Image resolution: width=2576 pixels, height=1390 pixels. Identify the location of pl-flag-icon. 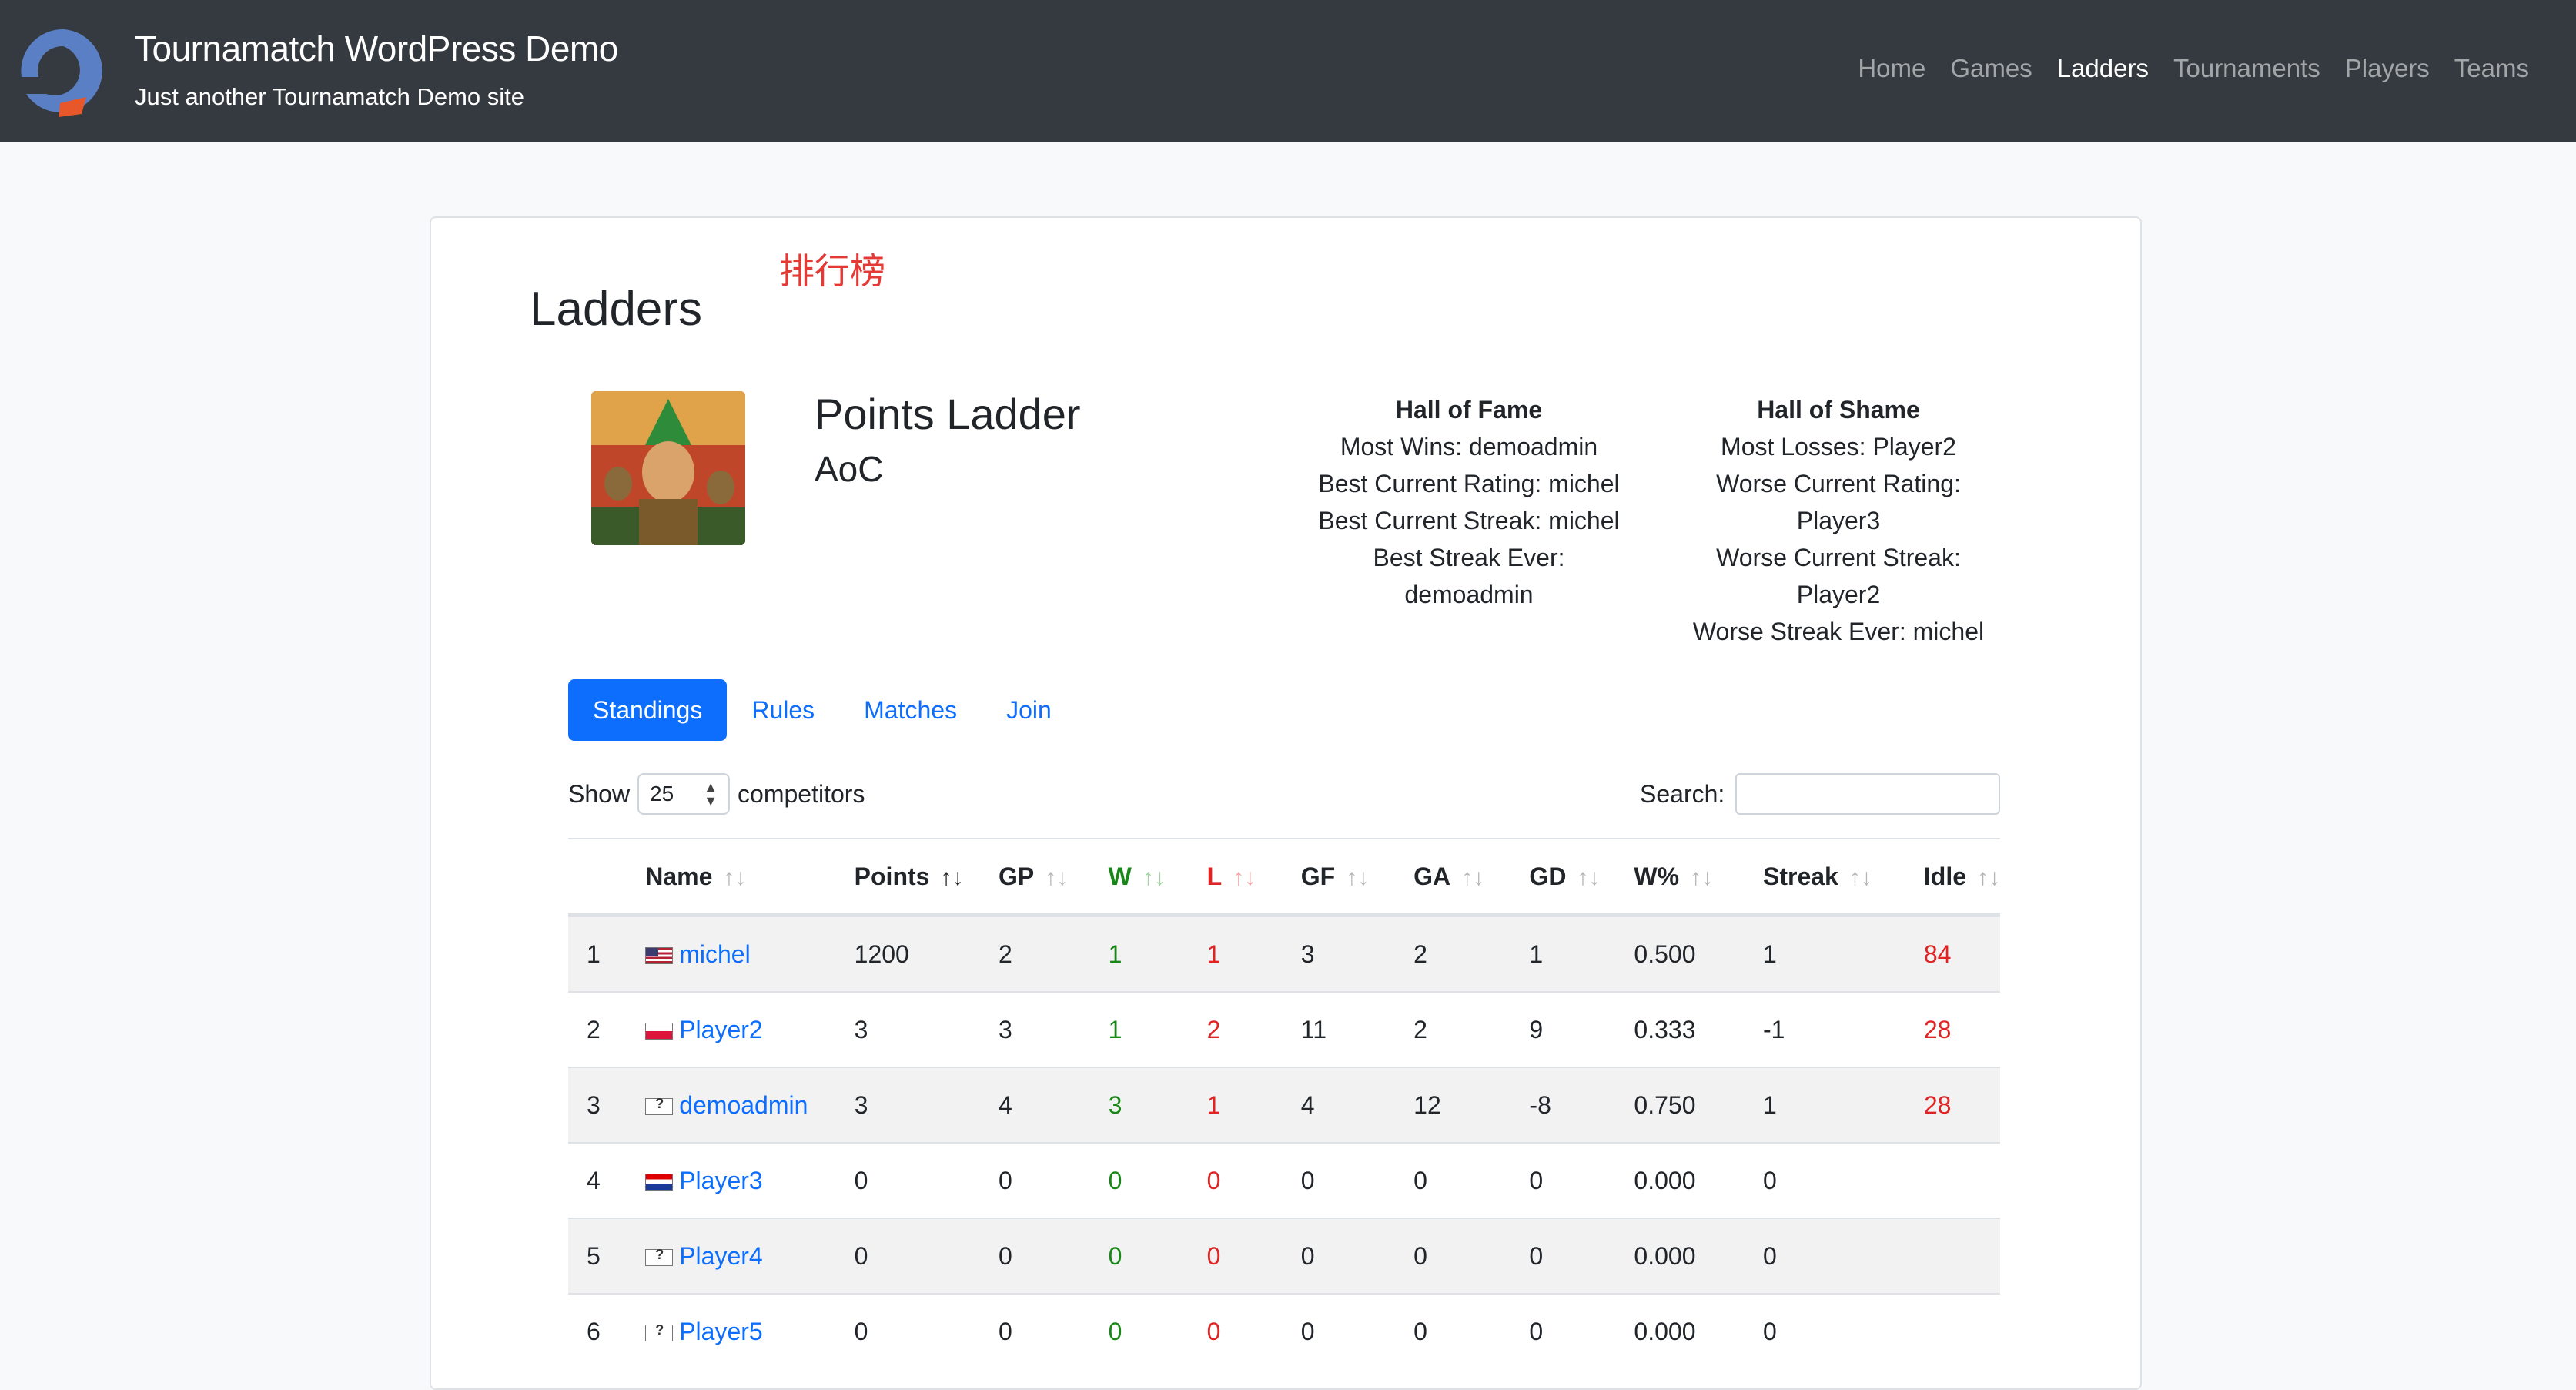
(660, 1031).